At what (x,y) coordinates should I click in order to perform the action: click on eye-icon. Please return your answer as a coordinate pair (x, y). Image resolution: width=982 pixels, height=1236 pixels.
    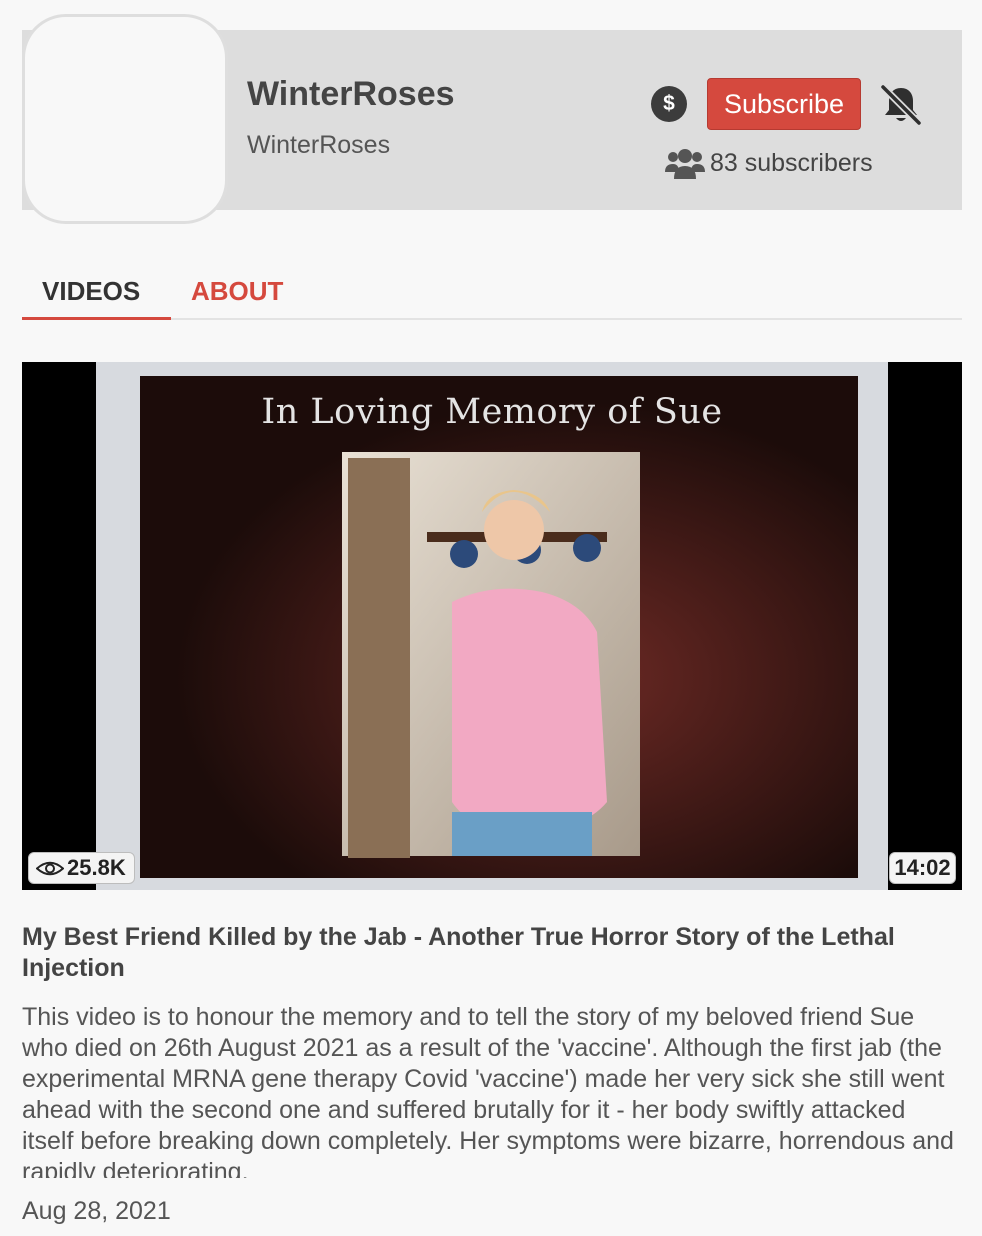
    Looking at the image, I should click on (50, 868).